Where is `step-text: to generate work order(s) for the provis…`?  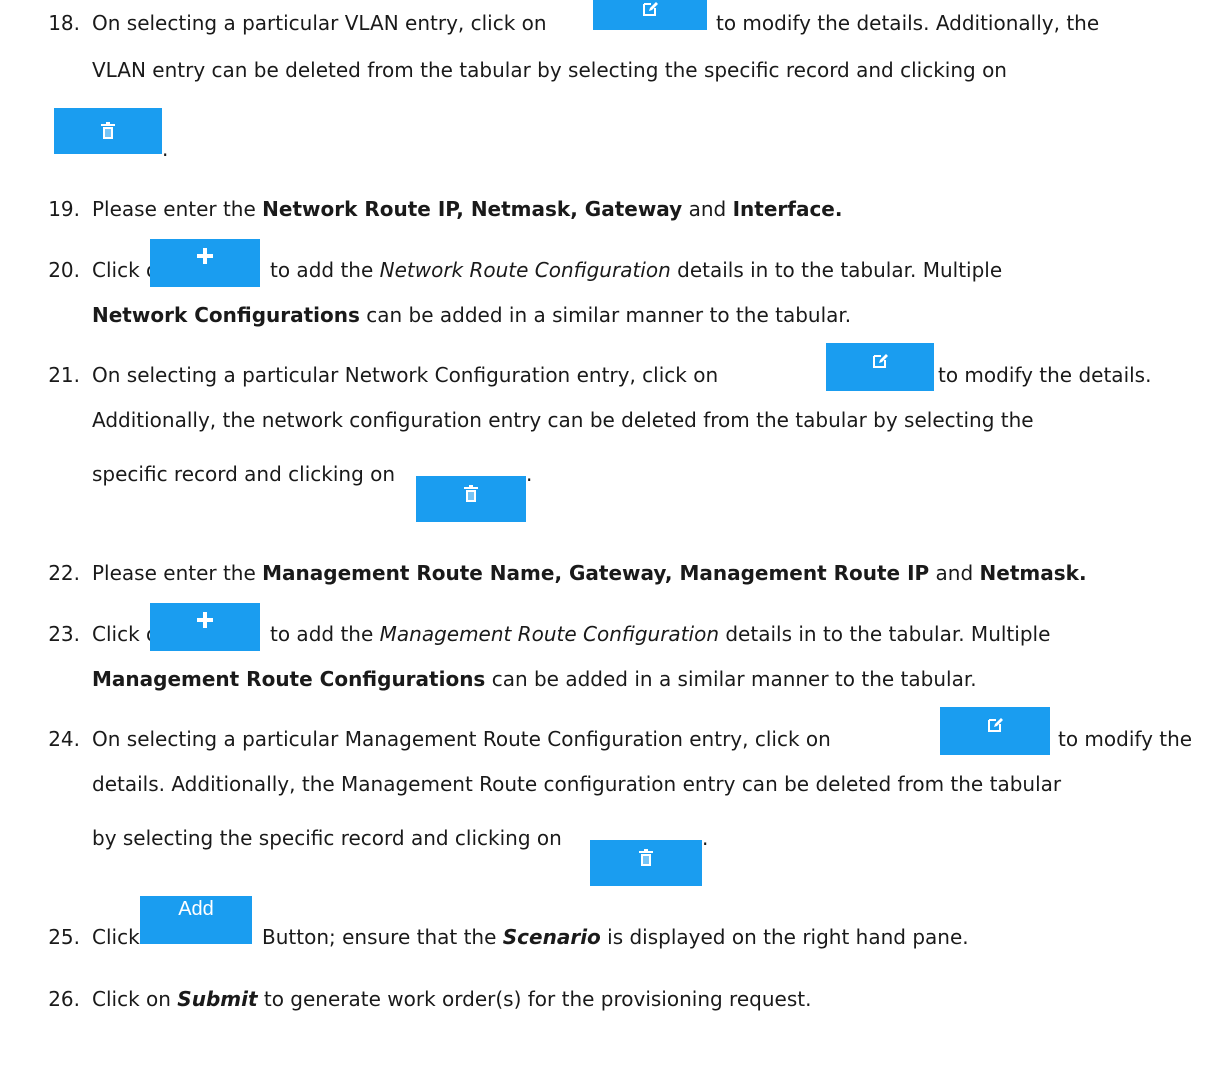
step-text: to generate work order(s) for the provis… is located at coordinates (537, 999).